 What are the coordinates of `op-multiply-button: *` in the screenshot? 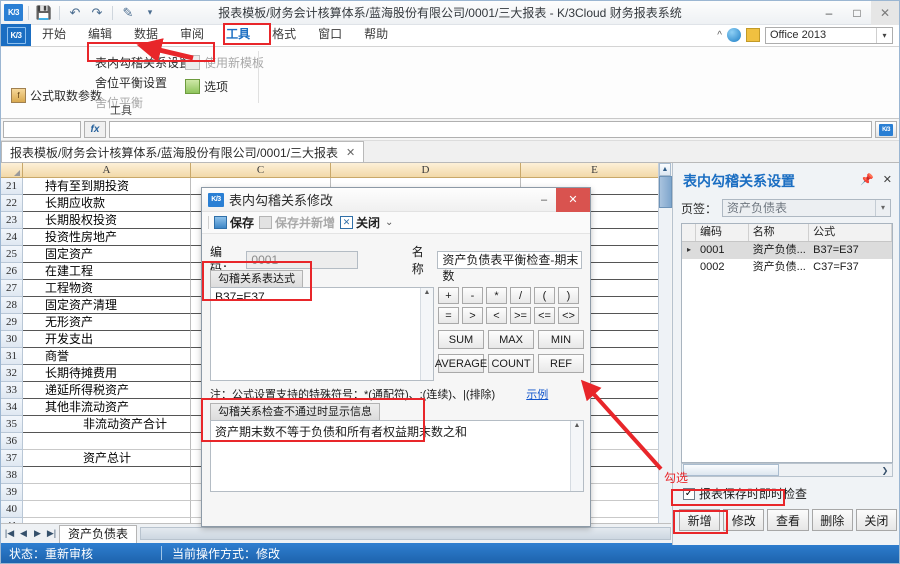 It's located at (496, 295).